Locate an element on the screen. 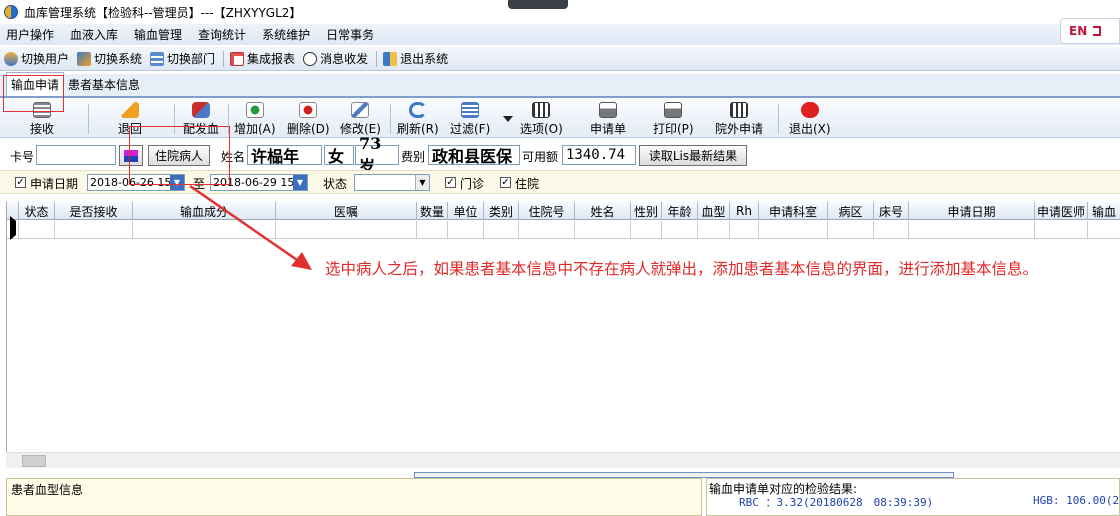  menu-transfusion-mgmt: 输血管理 is located at coordinates (158, 34).